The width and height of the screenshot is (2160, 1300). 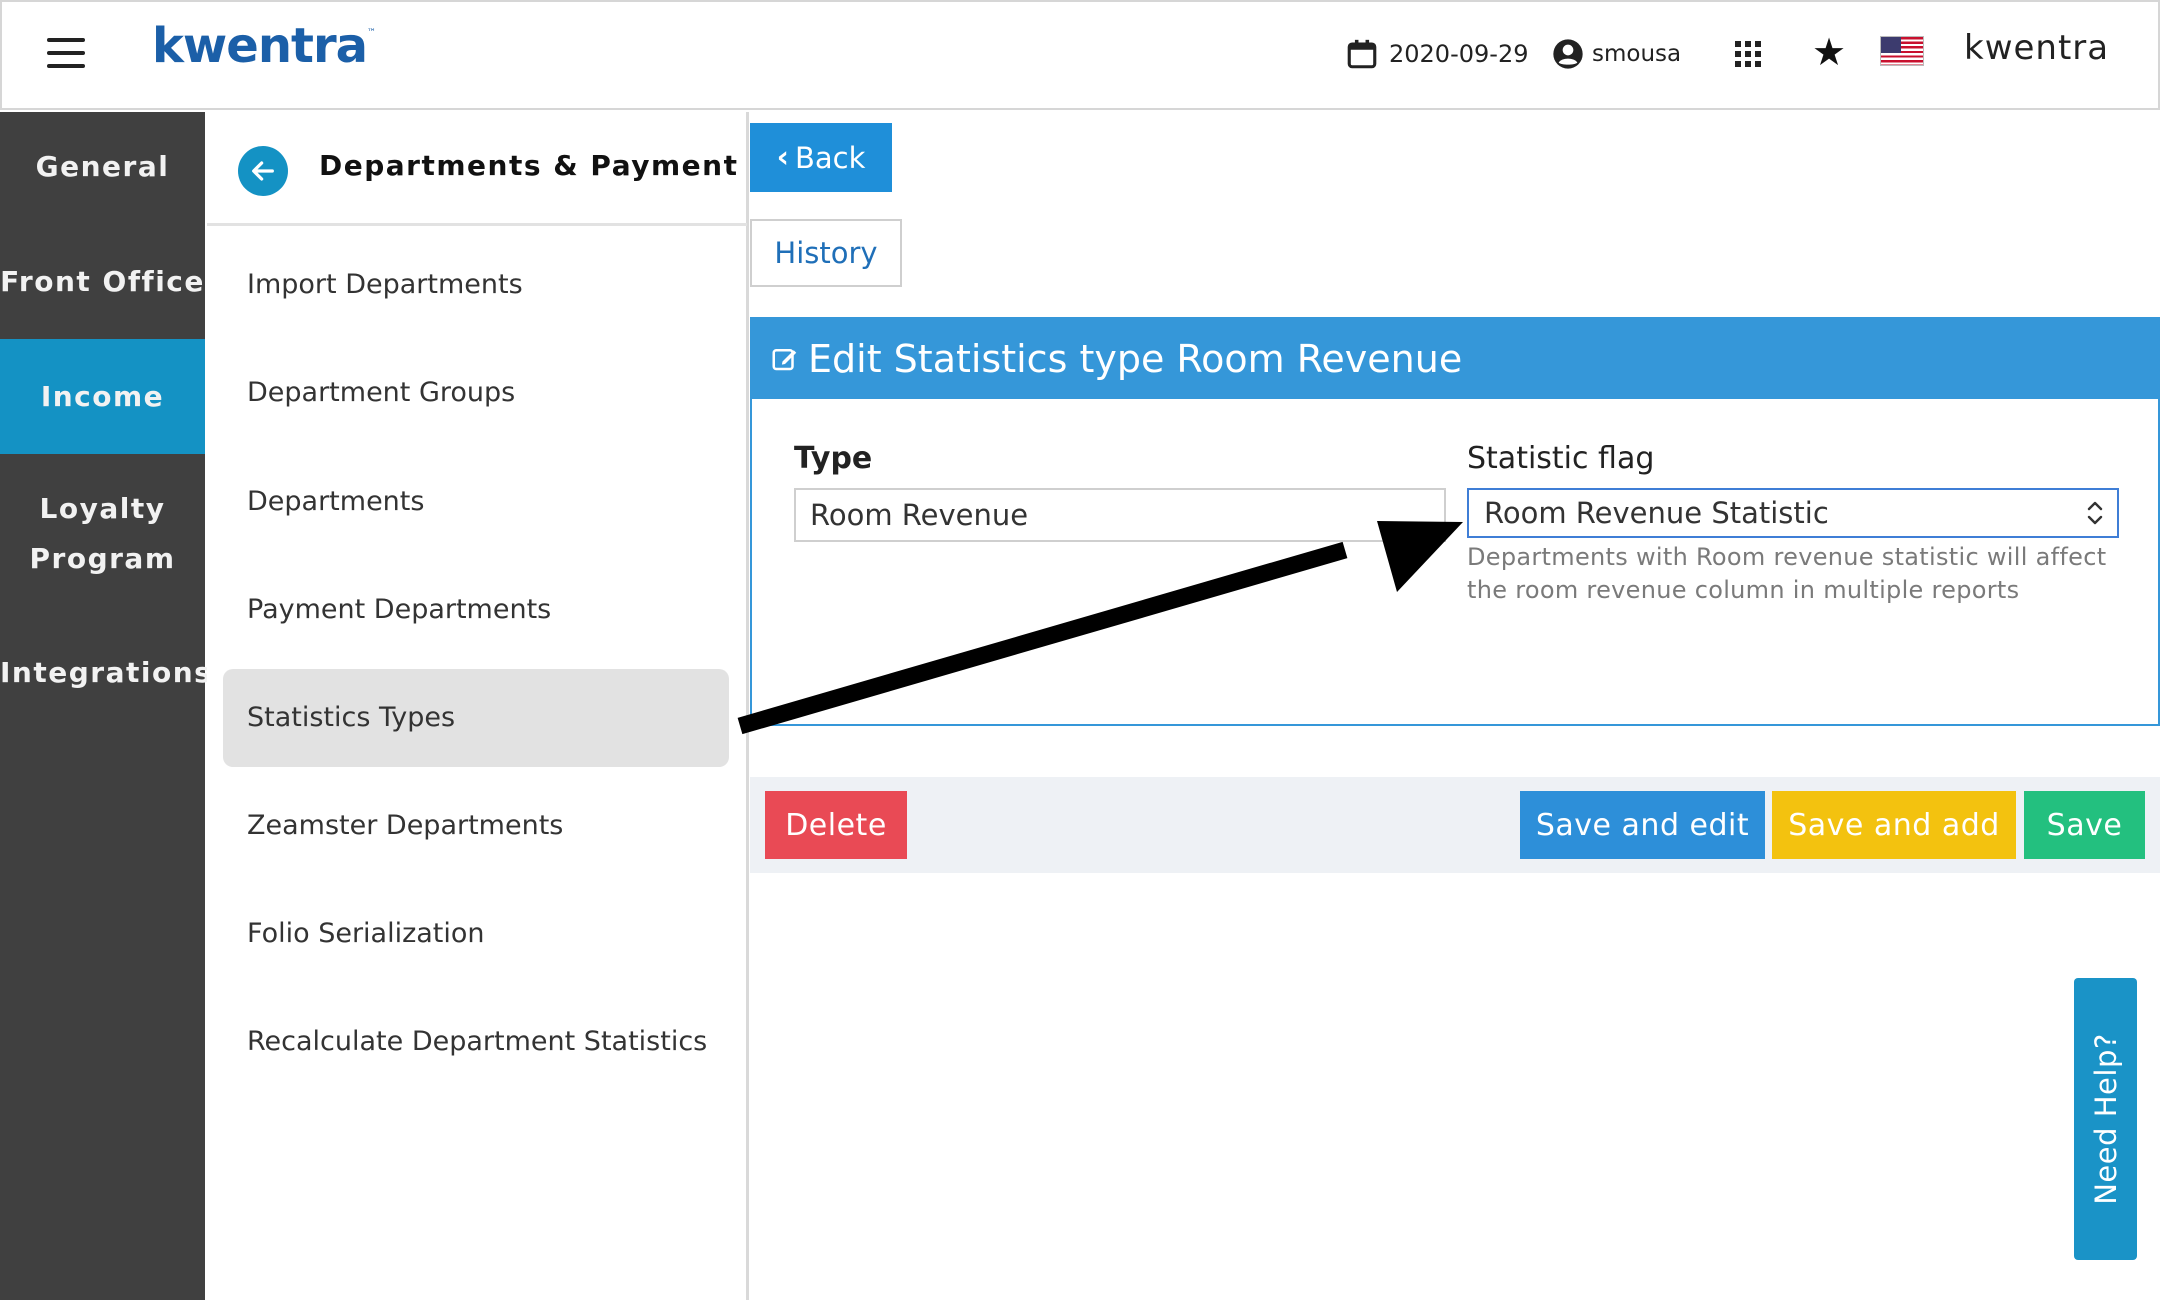 I want to click on user-menu: smousa, so click(x=1616, y=54).